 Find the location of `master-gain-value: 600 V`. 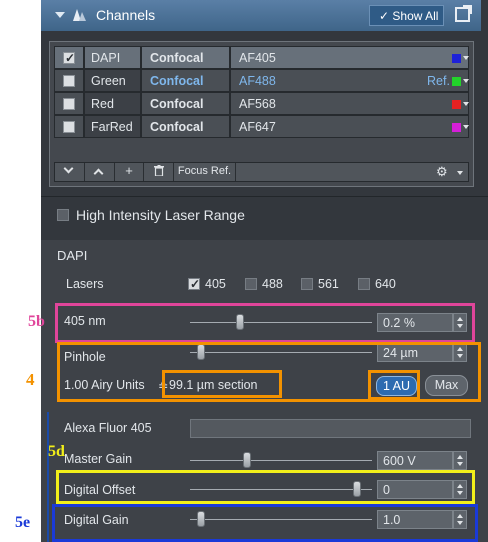

master-gain-value: 600 V is located at coordinates (415, 460).